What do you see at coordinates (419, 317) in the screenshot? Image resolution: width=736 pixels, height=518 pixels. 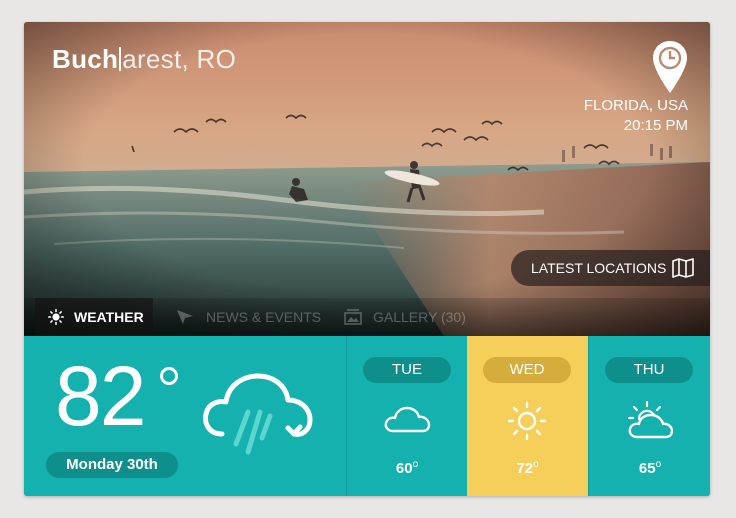 I see `tab-gallery-label: GALLERY (30)` at bounding box center [419, 317].